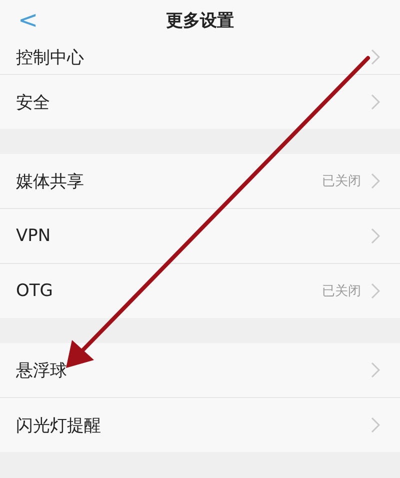  I want to click on screen-title: 更多设置, so click(200, 21).